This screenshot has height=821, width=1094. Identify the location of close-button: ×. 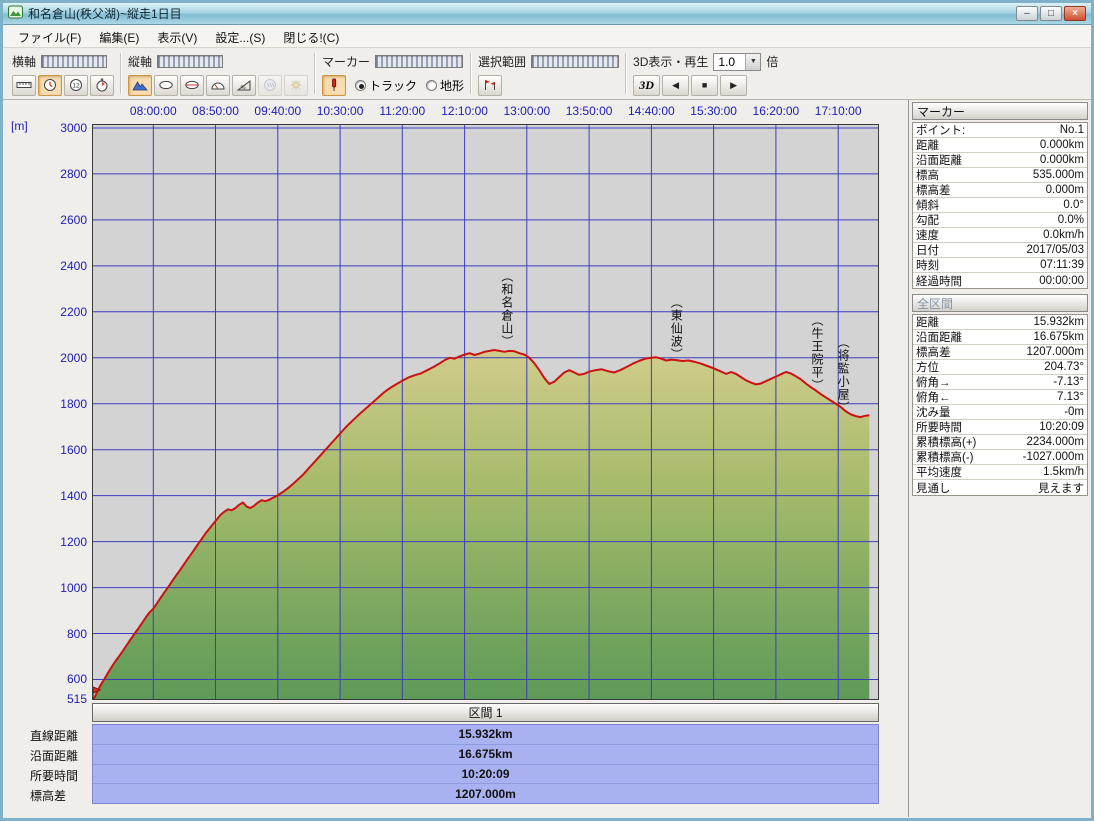
(1075, 13).